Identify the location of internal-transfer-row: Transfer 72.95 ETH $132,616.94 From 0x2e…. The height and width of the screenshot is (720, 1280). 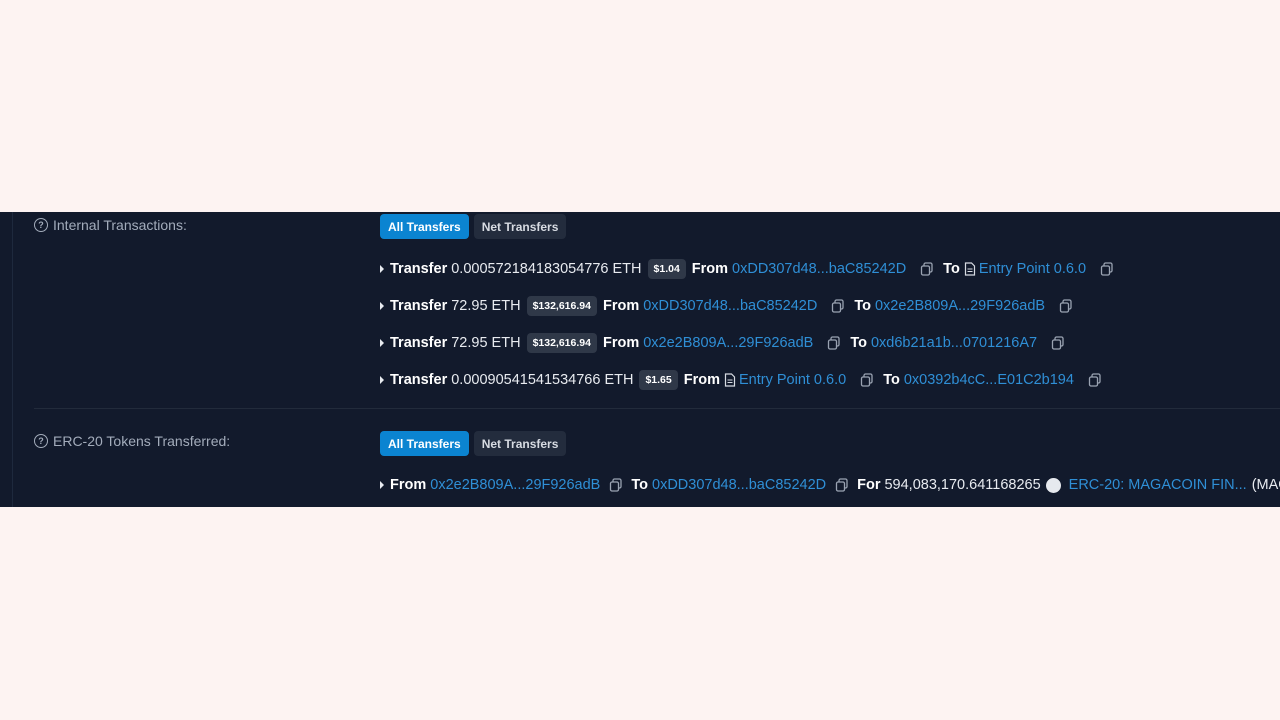
(727, 343).